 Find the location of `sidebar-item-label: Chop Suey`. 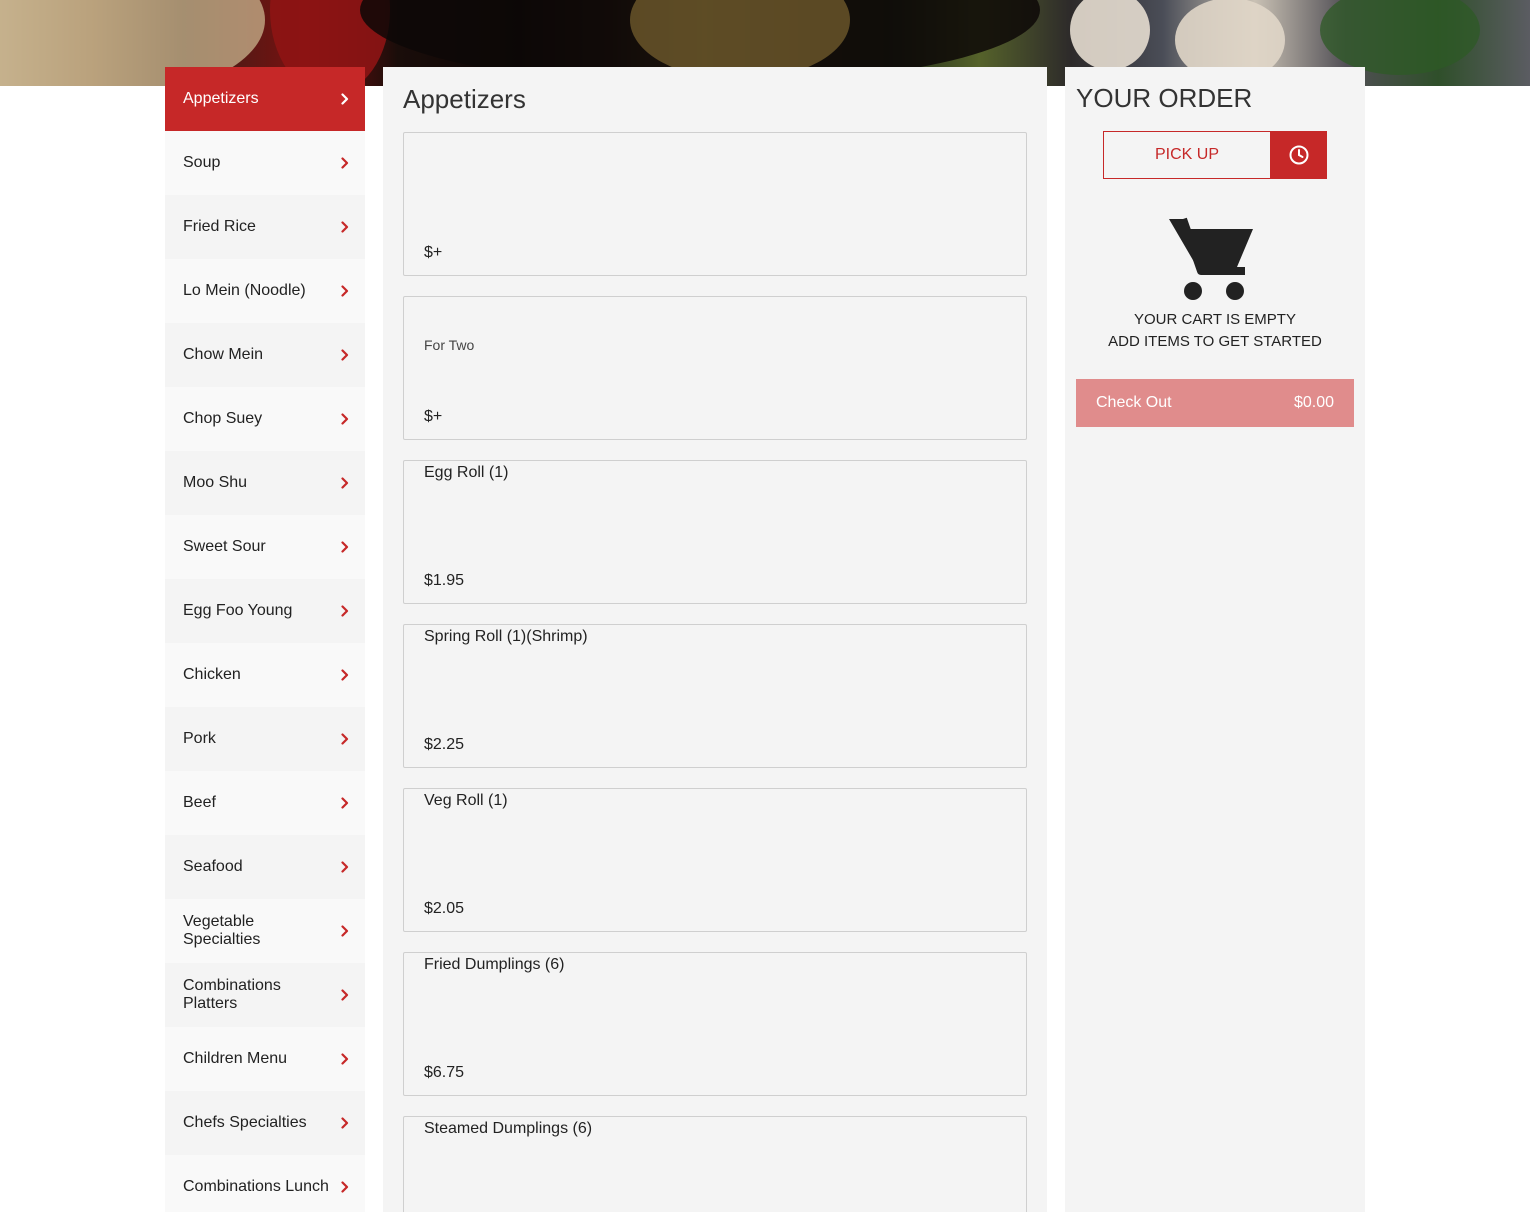

sidebar-item-label: Chop Suey is located at coordinates (223, 418).